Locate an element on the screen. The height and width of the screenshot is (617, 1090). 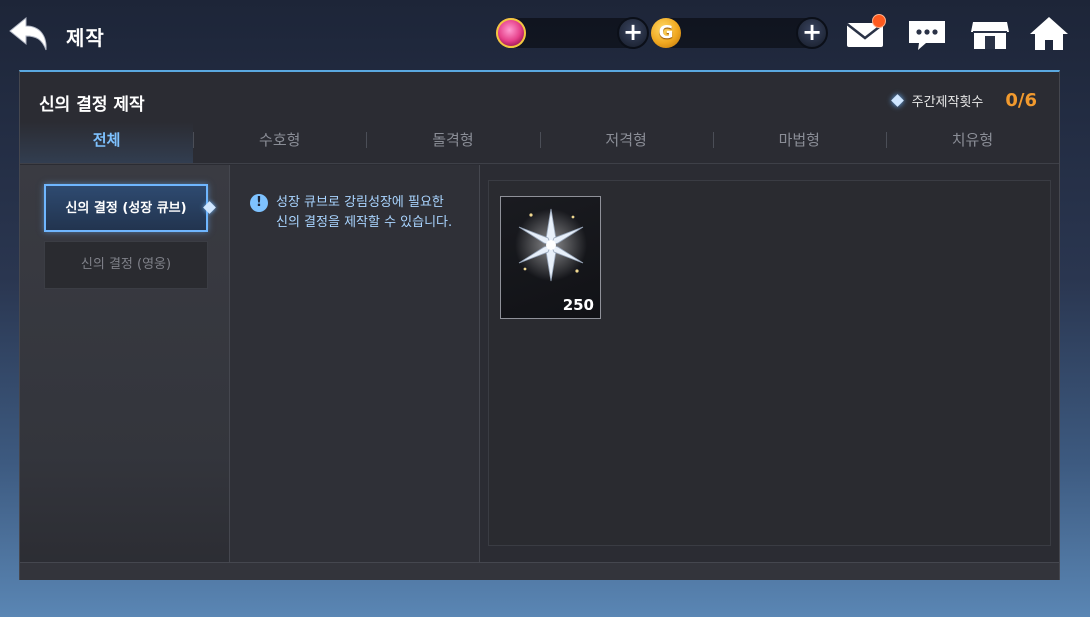
panel-footer is located at coordinates (539, 571).